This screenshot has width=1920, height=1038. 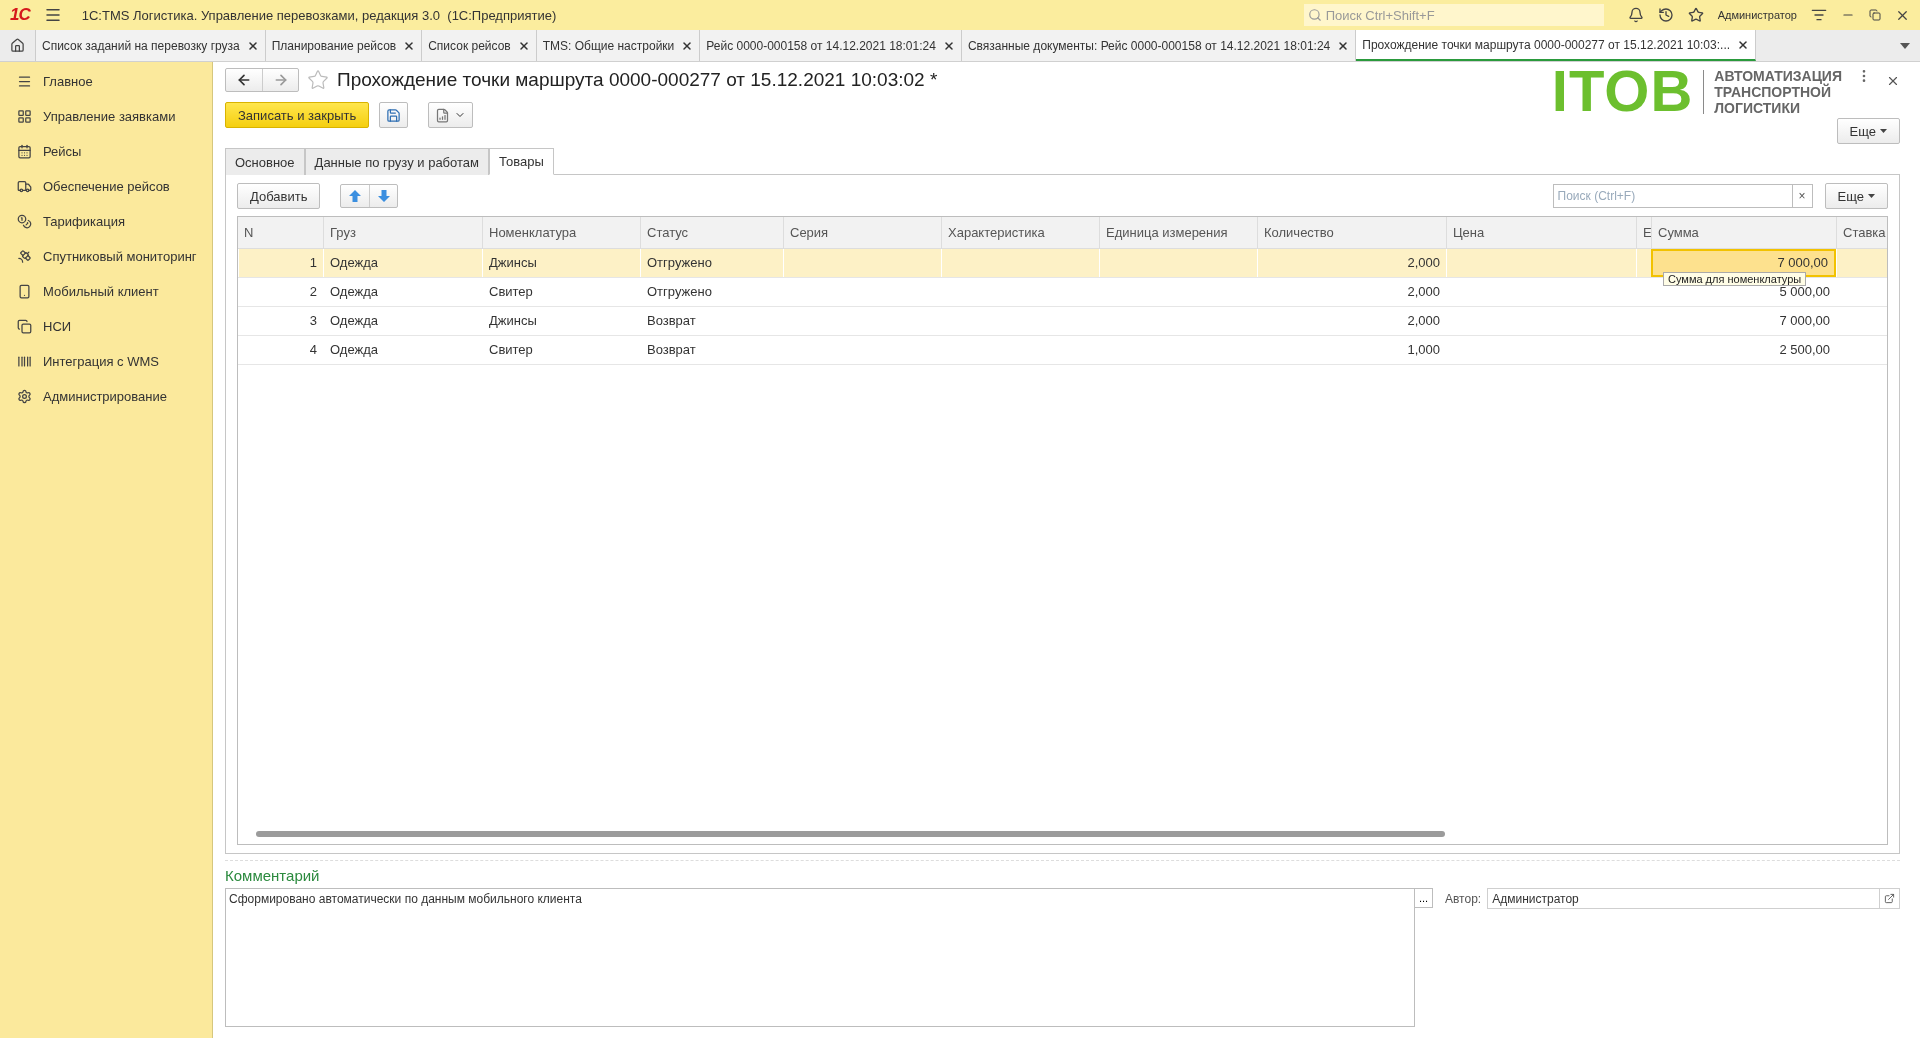 What do you see at coordinates (1643, 232) in the screenshot?
I see `column-header: Е` at bounding box center [1643, 232].